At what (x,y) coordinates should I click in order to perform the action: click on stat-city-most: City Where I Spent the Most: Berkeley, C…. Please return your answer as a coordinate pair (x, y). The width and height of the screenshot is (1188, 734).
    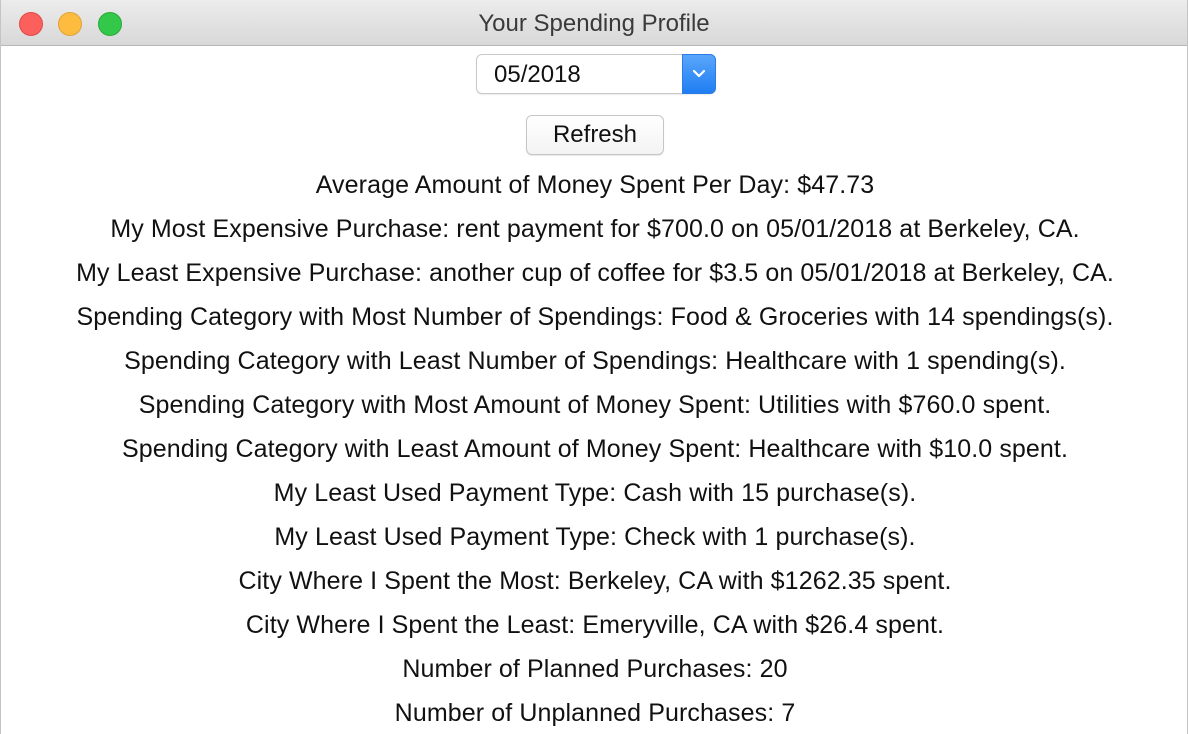
    Looking at the image, I should click on (595, 581).